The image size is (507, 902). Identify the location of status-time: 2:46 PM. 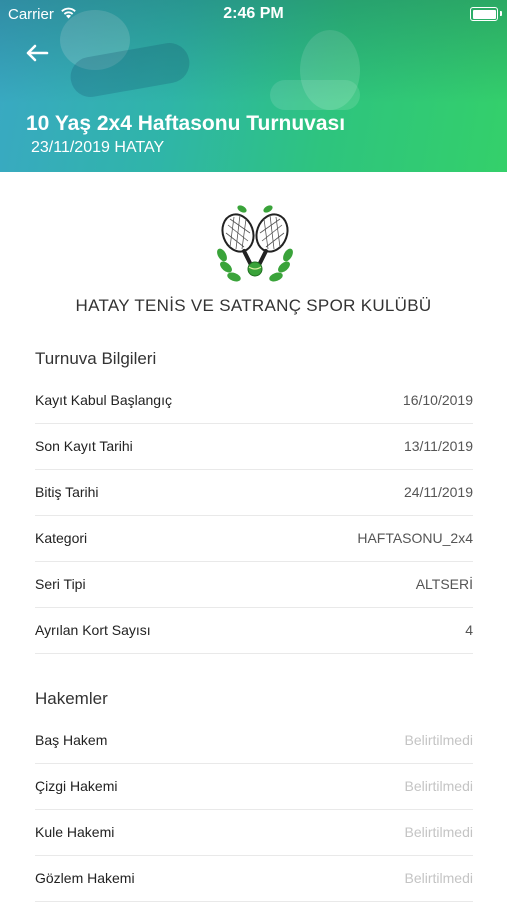
(253, 13).